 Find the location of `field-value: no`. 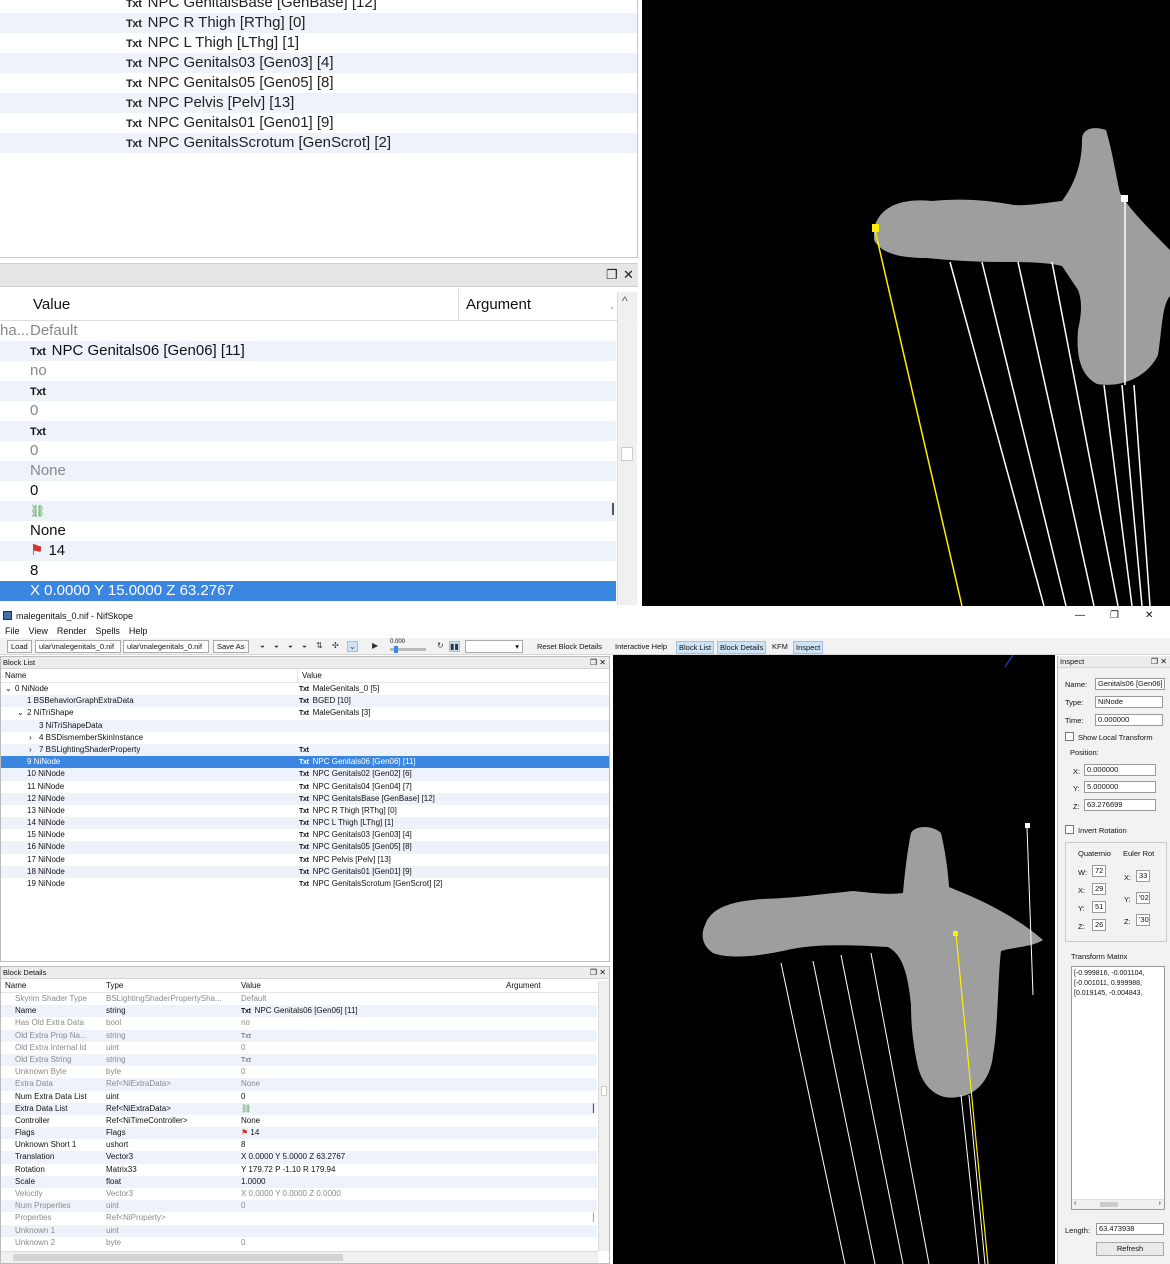

field-value: no is located at coordinates (245, 1023).